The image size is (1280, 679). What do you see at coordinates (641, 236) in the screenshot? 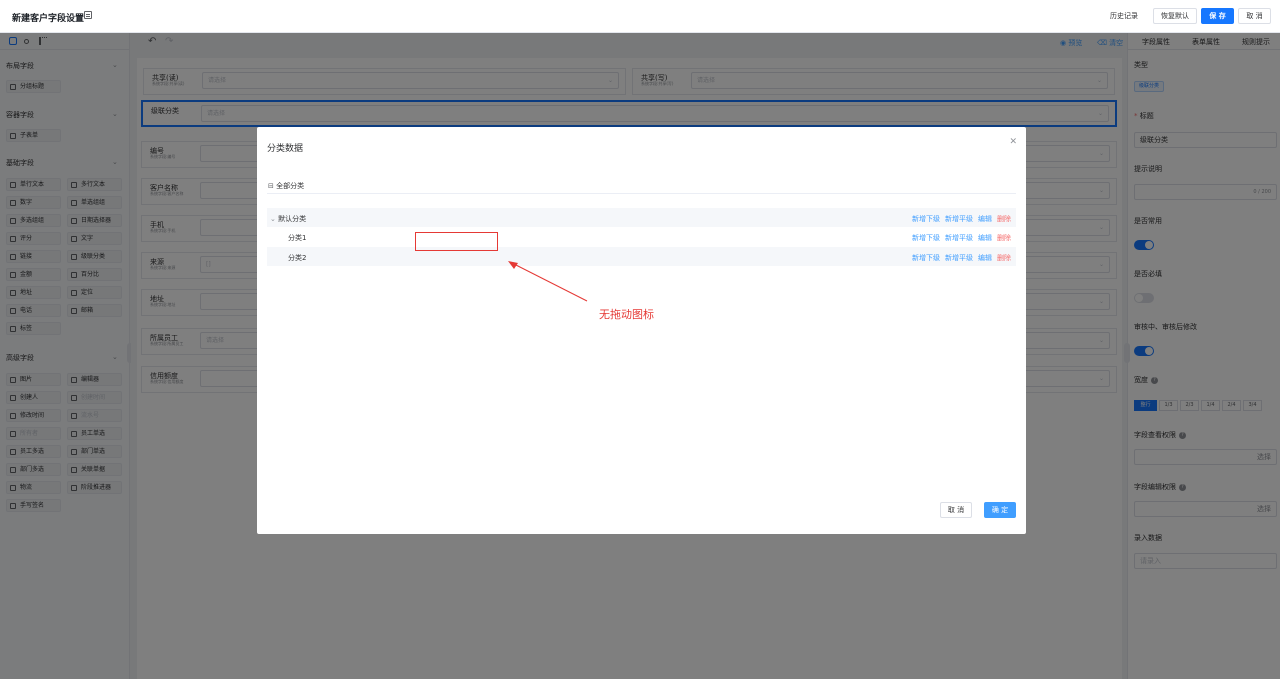
I see `tree-row: 分类1 新增下级 新增平级 编辑 删除` at bounding box center [641, 236].